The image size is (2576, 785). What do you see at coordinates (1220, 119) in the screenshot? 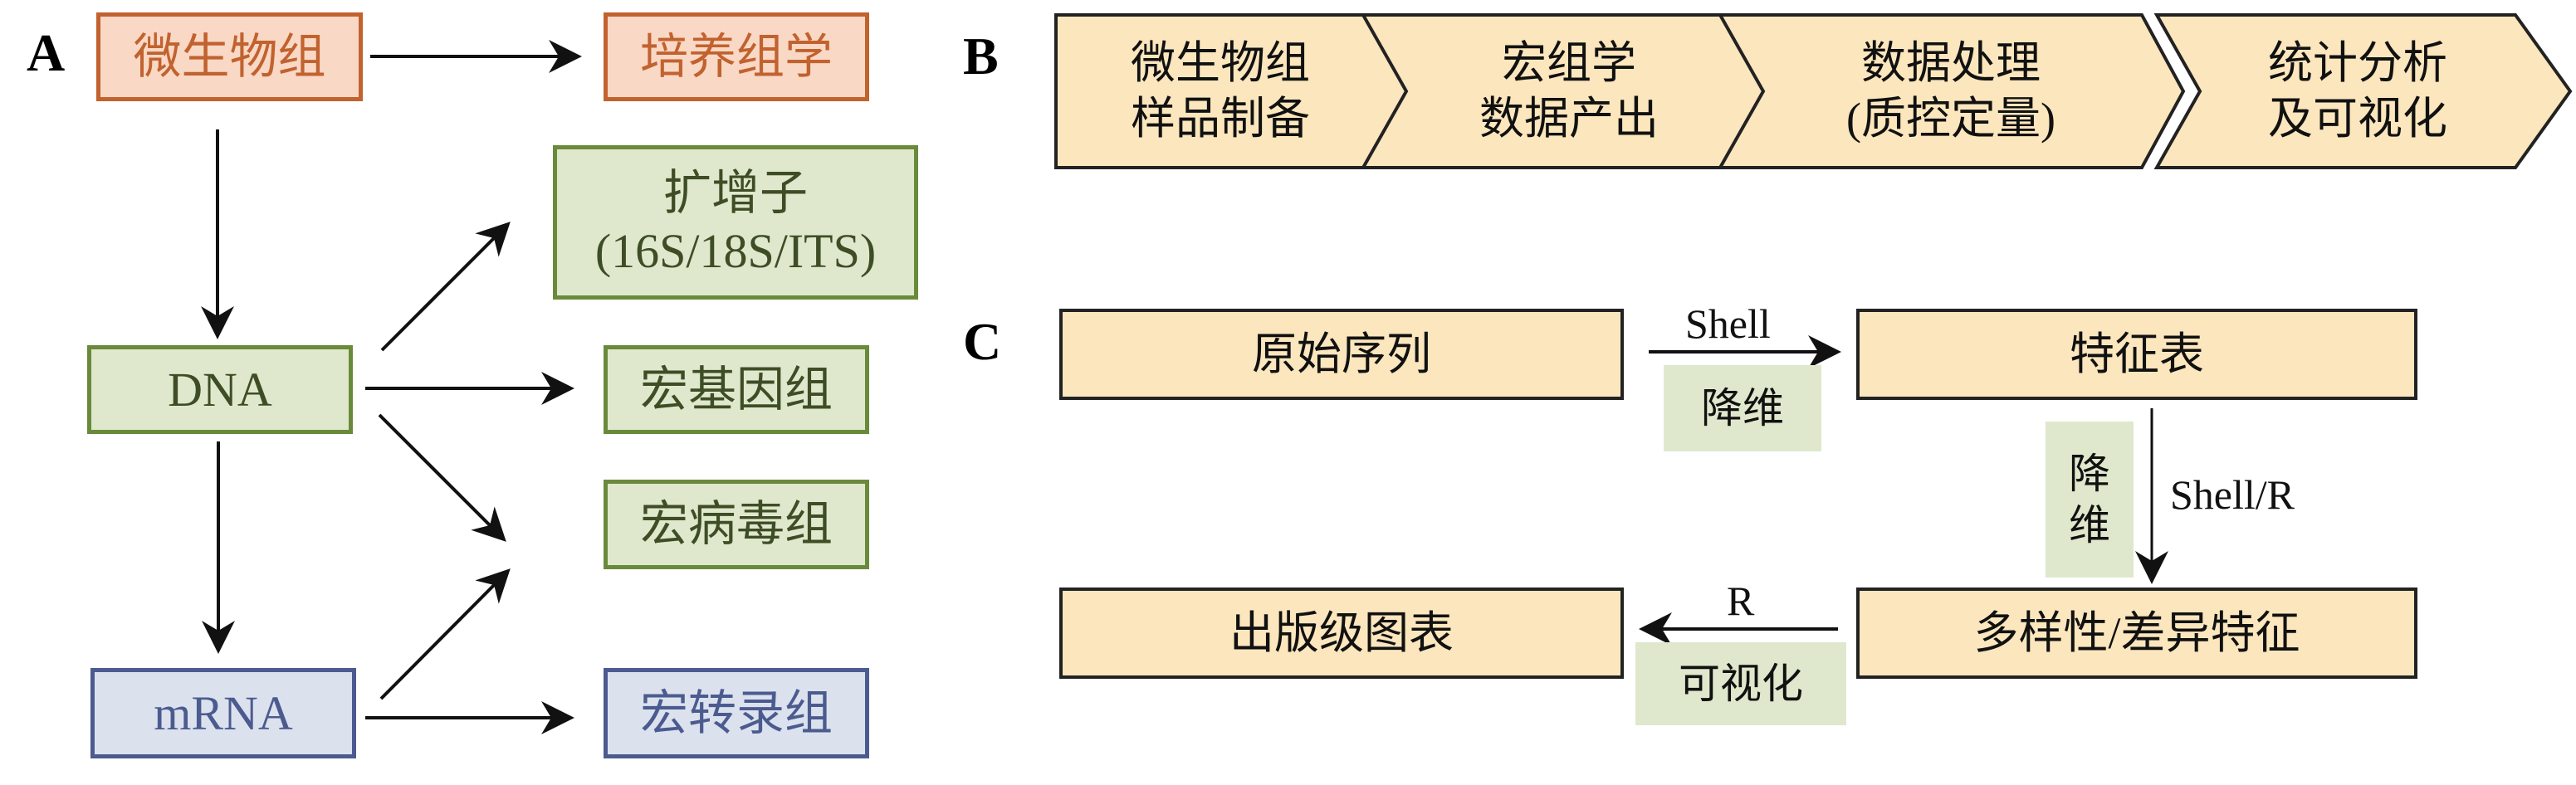
I see `step-1-line2: 样品制备` at bounding box center [1220, 119].